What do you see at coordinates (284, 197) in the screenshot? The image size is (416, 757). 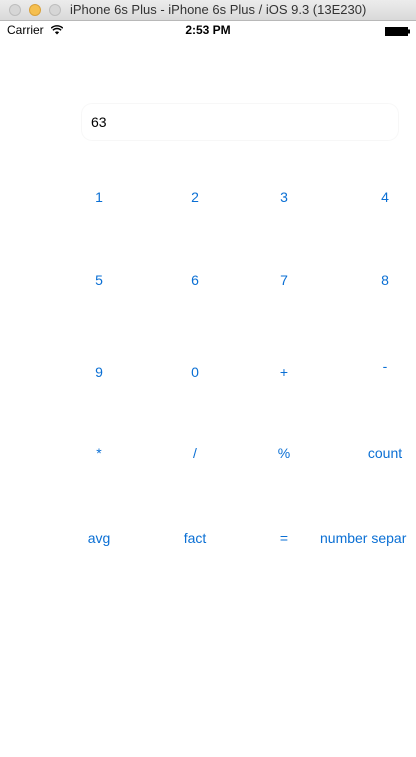 I see `key-3-button: 3` at bounding box center [284, 197].